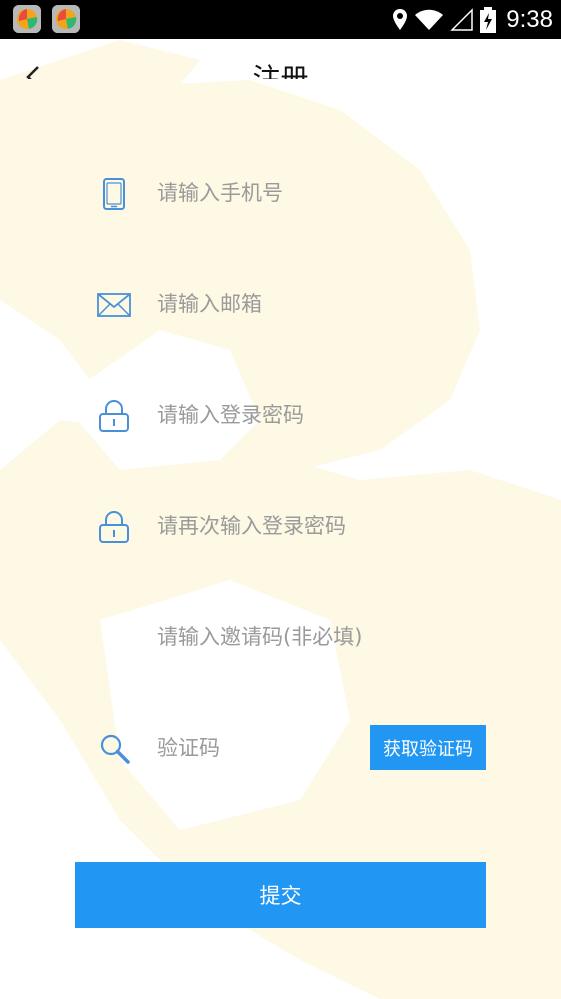 This screenshot has width=561, height=999. I want to click on email-row, so click(280, 303).